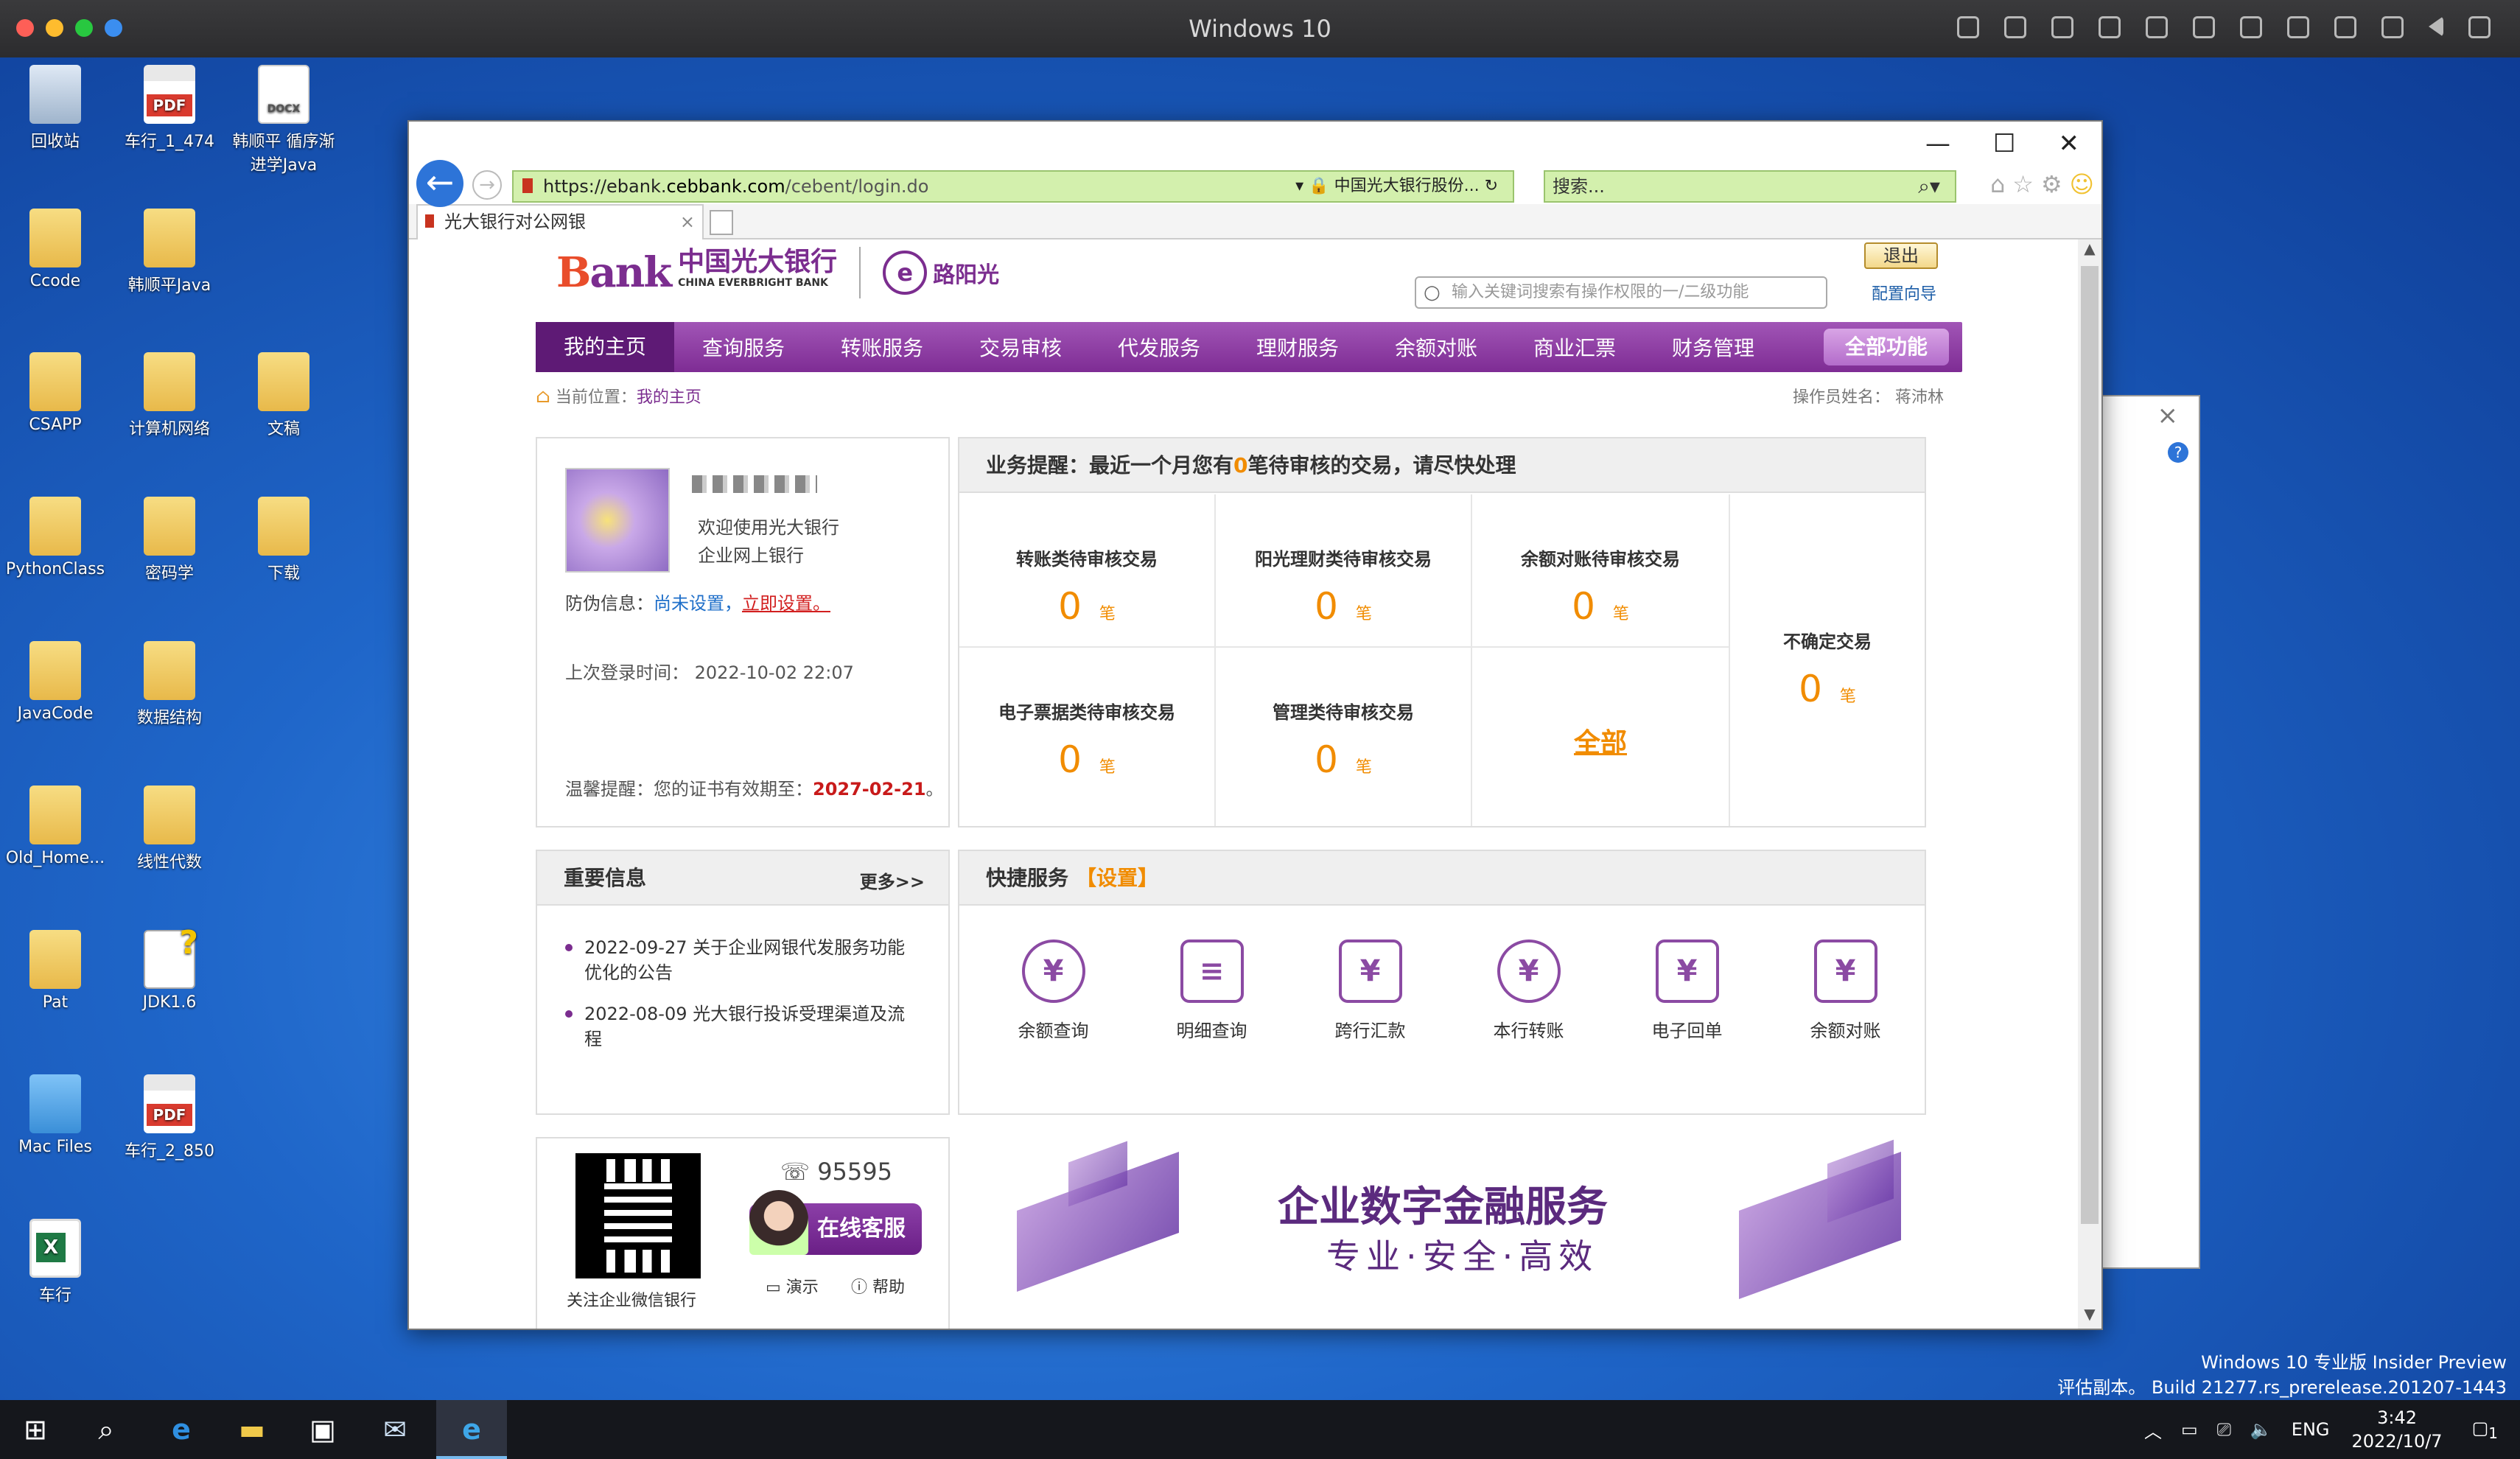 This screenshot has width=2520, height=1459. What do you see at coordinates (181, 1429) in the screenshot?
I see `edge-icon: e` at bounding box center [181, 1429].